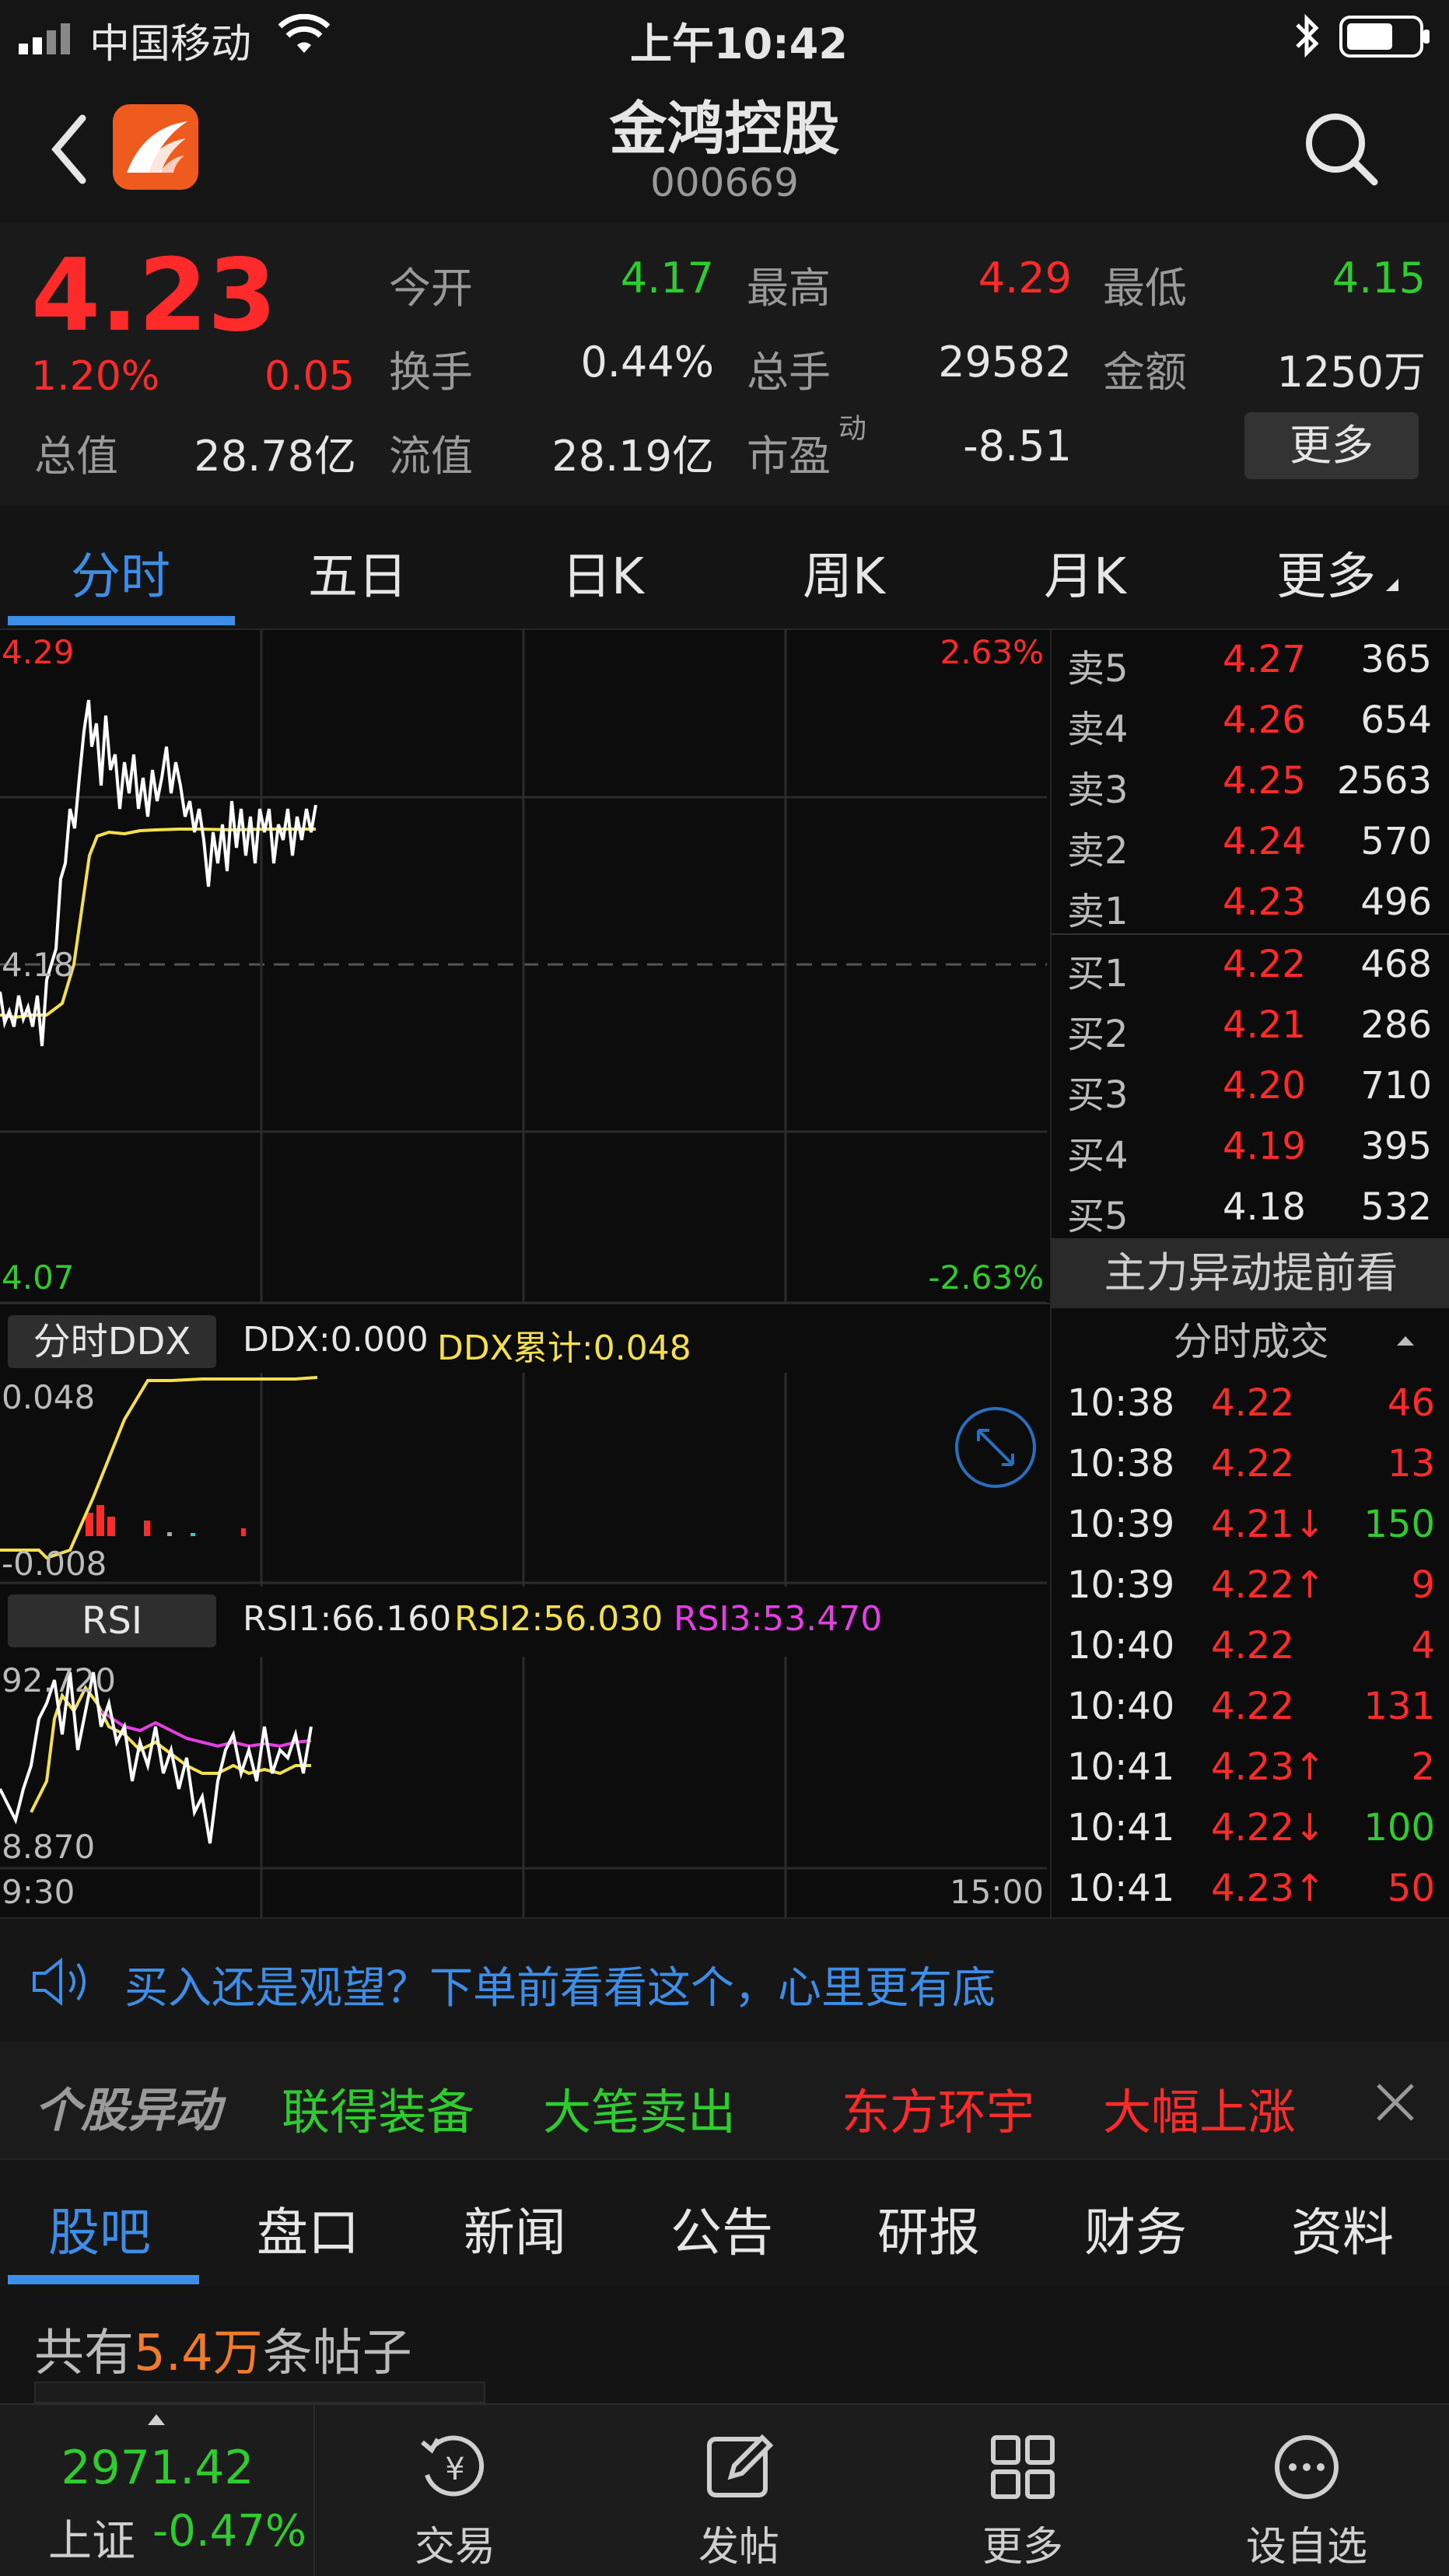 The height and width of the screenshot is (2576, 1449). Describe the element at coordinates (1269, 1585) in the screenshot. I see `trade-price: 4.22↑` at that location.